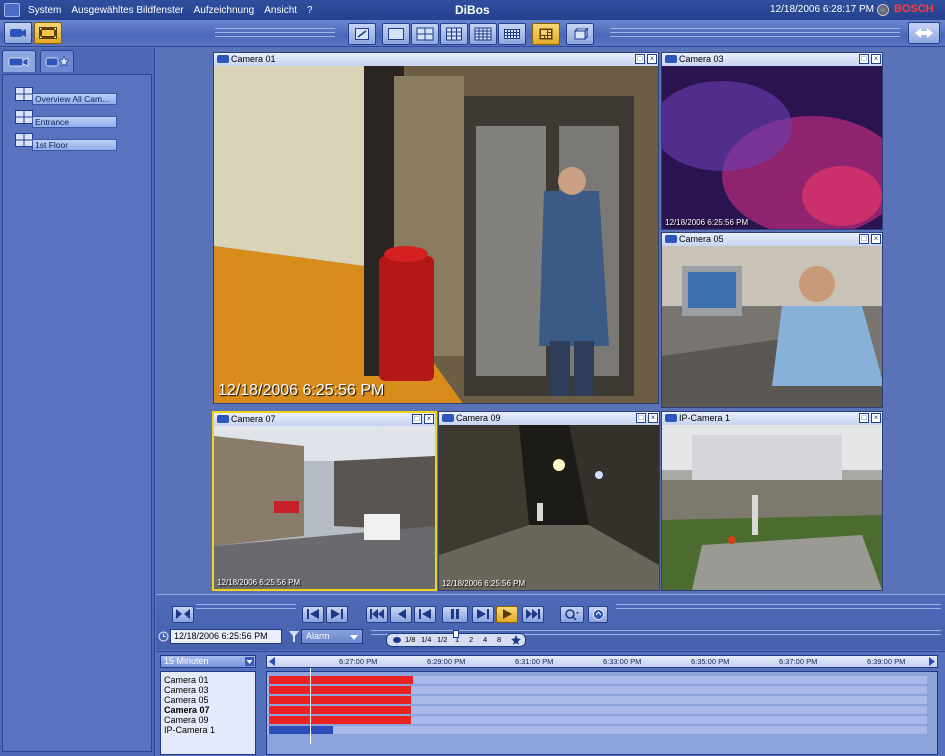 This screenshot has width=945, height=756. I want to click on layout-5x5-button, so click(512, 34).